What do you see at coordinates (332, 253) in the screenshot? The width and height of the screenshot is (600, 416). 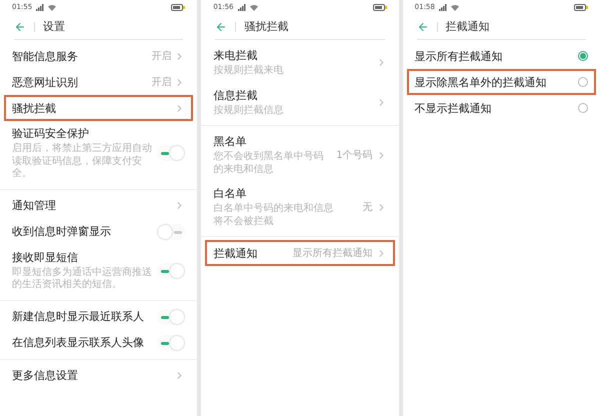 I see `item-value: 显示所有拦截通知` at bounding box center [332, 253].